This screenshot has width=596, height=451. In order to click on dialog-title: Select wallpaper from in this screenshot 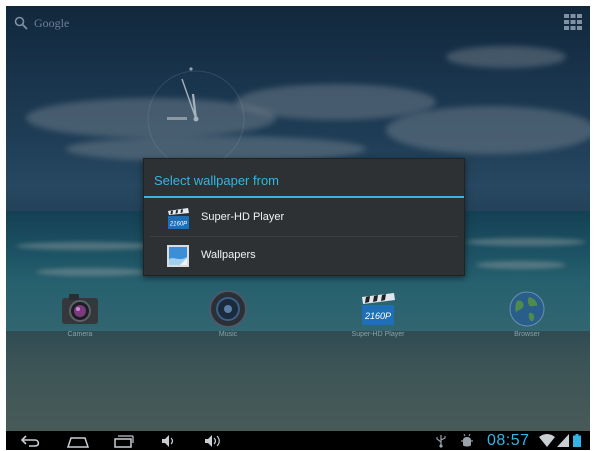, I will do `click(216, 180)`.